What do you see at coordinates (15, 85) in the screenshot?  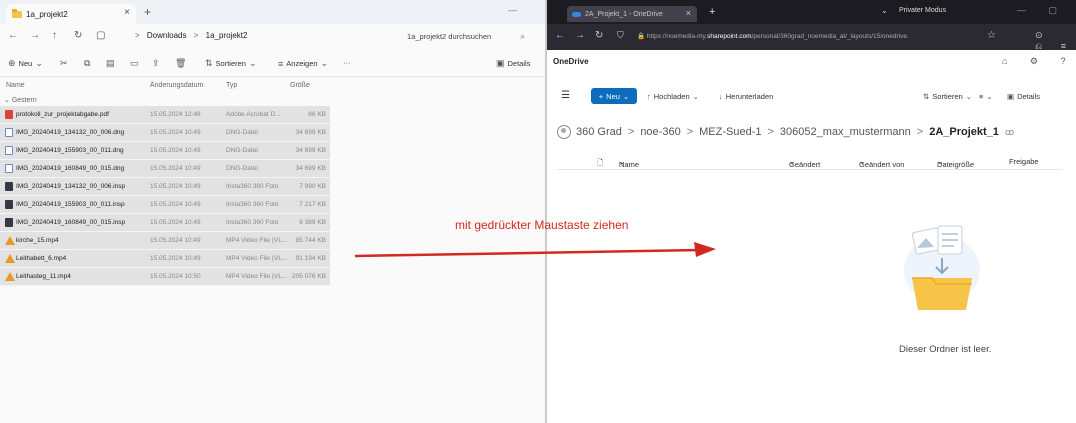 I see `column-name: Name` at bounding box center [15, 85].